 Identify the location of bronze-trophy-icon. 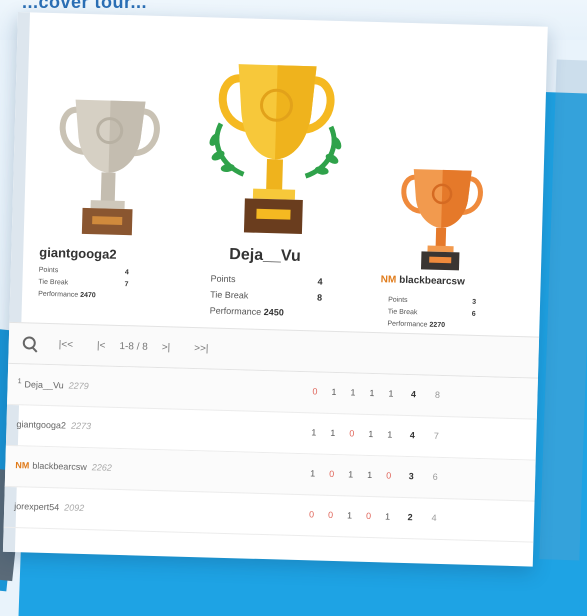
(442, 220).